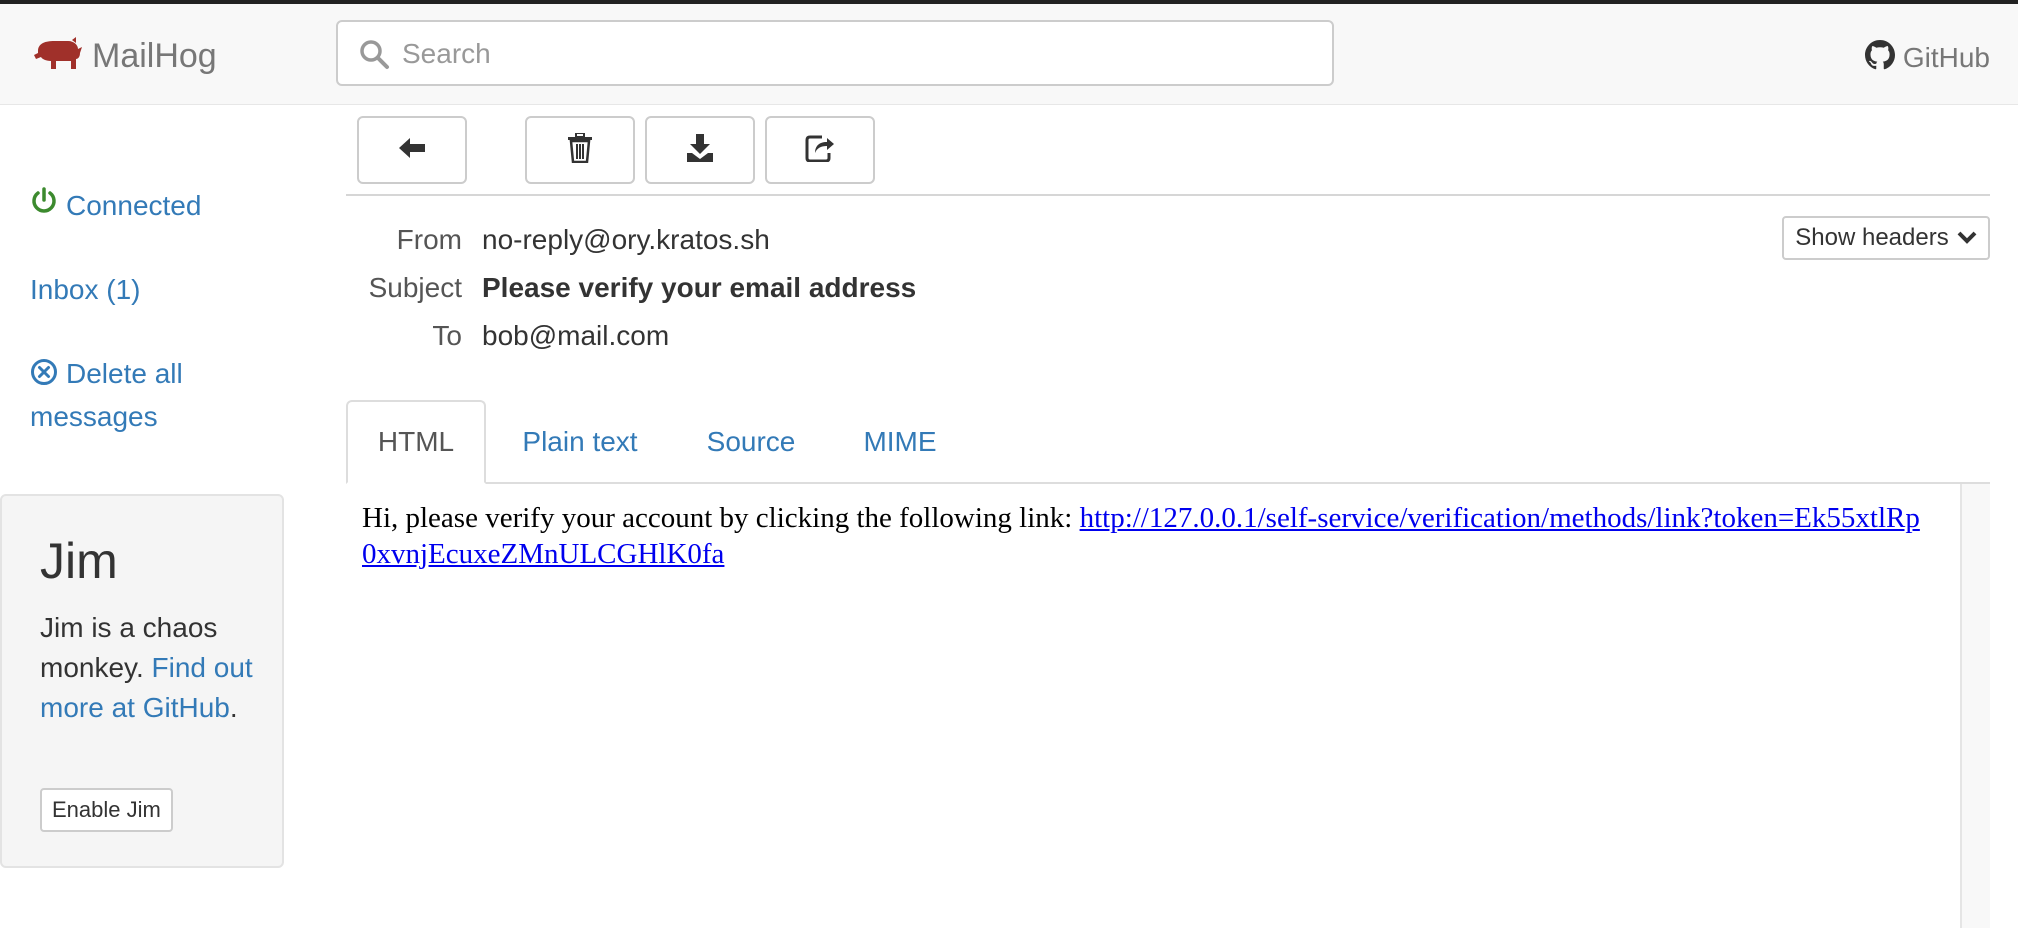  What do you see at coordinates (154, 55) in the screenshot?
I see `app-title: MailHog` at bounding box center [154, 55].